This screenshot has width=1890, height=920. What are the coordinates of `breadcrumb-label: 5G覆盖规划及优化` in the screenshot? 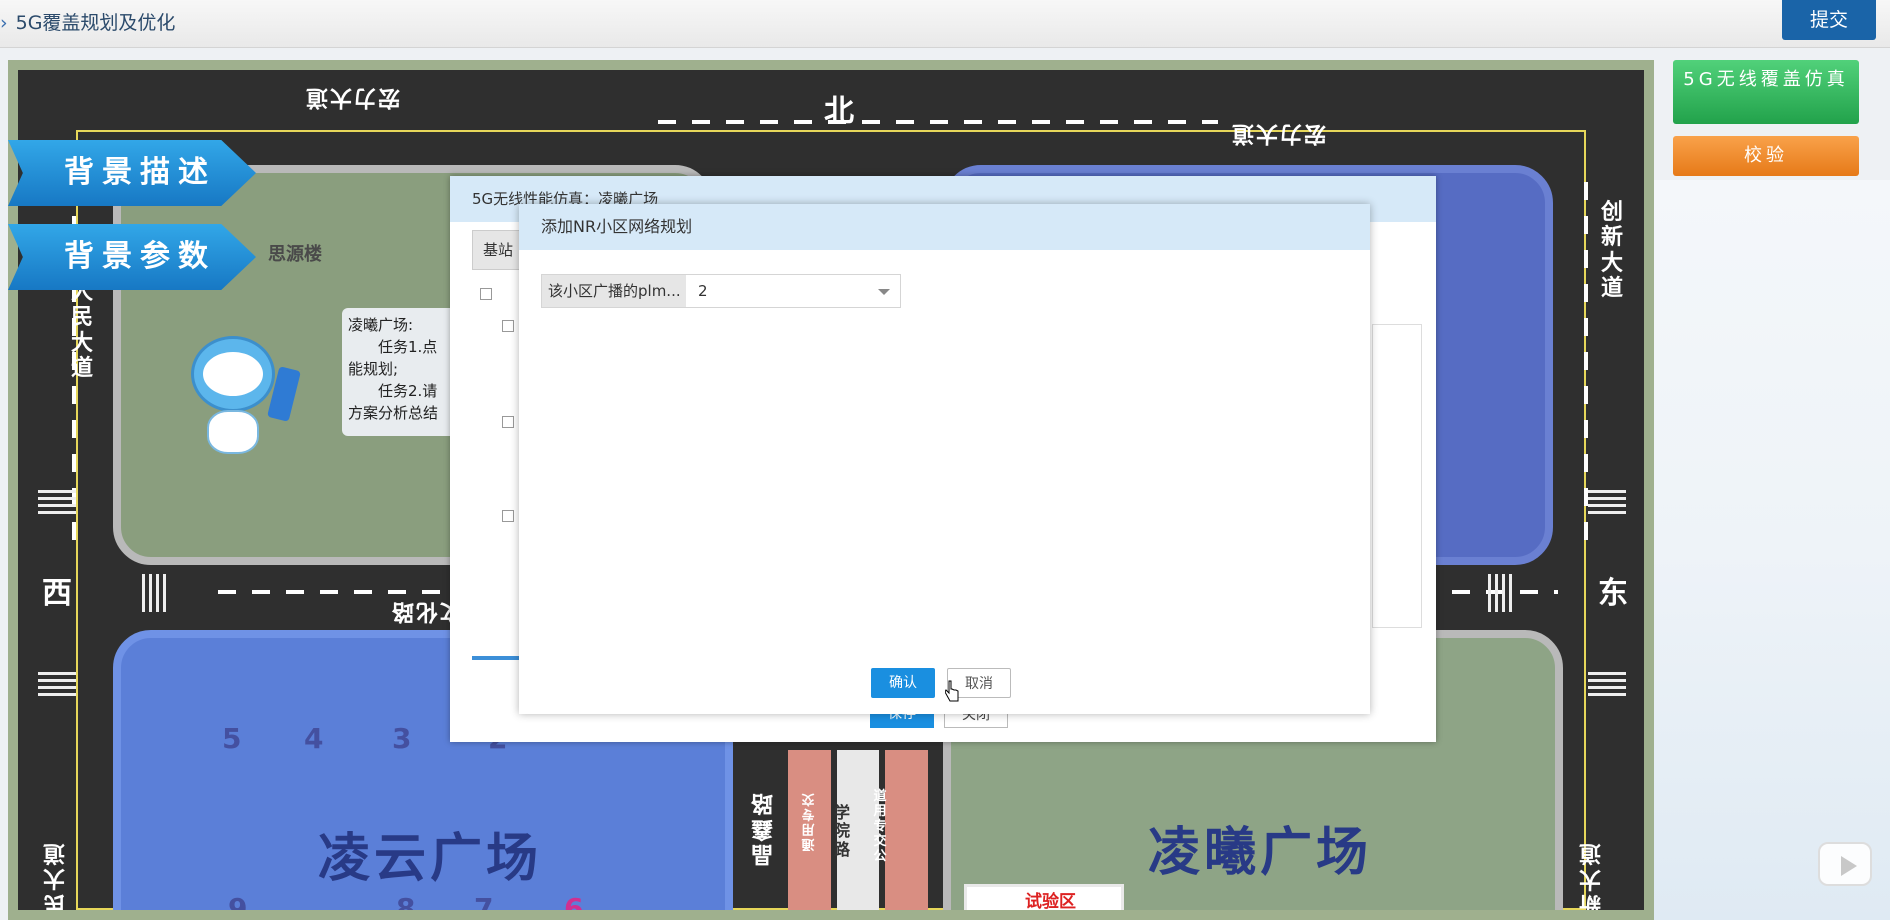 It's located at (95, 23).